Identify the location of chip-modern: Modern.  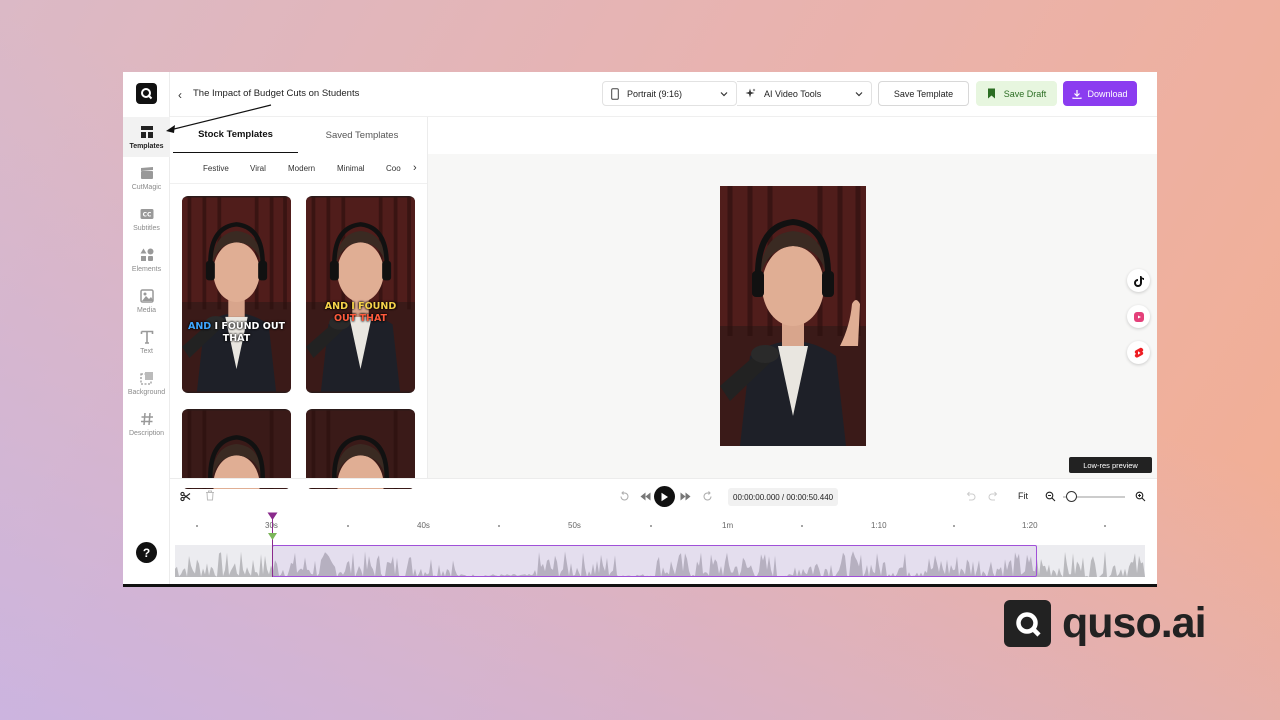
(301, 168).